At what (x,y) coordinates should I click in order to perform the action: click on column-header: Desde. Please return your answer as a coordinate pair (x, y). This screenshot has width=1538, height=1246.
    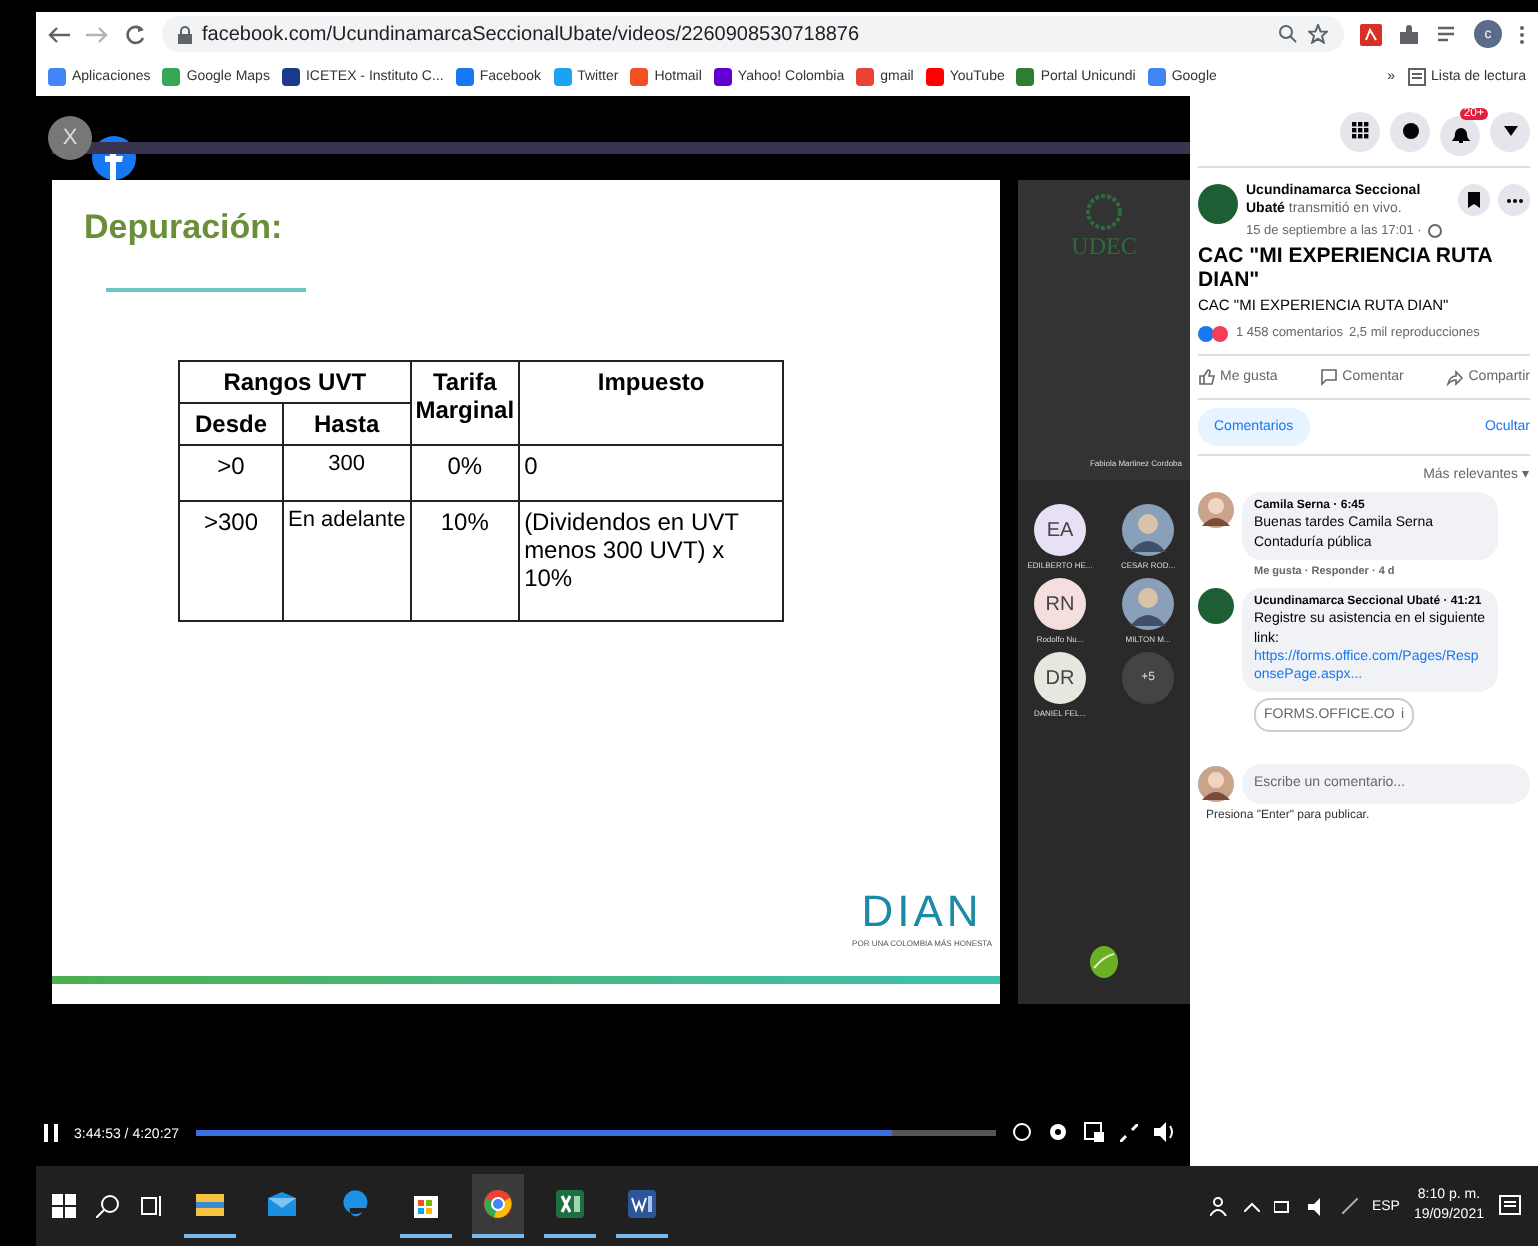
    Looking at the image, I should click on (231, 424).